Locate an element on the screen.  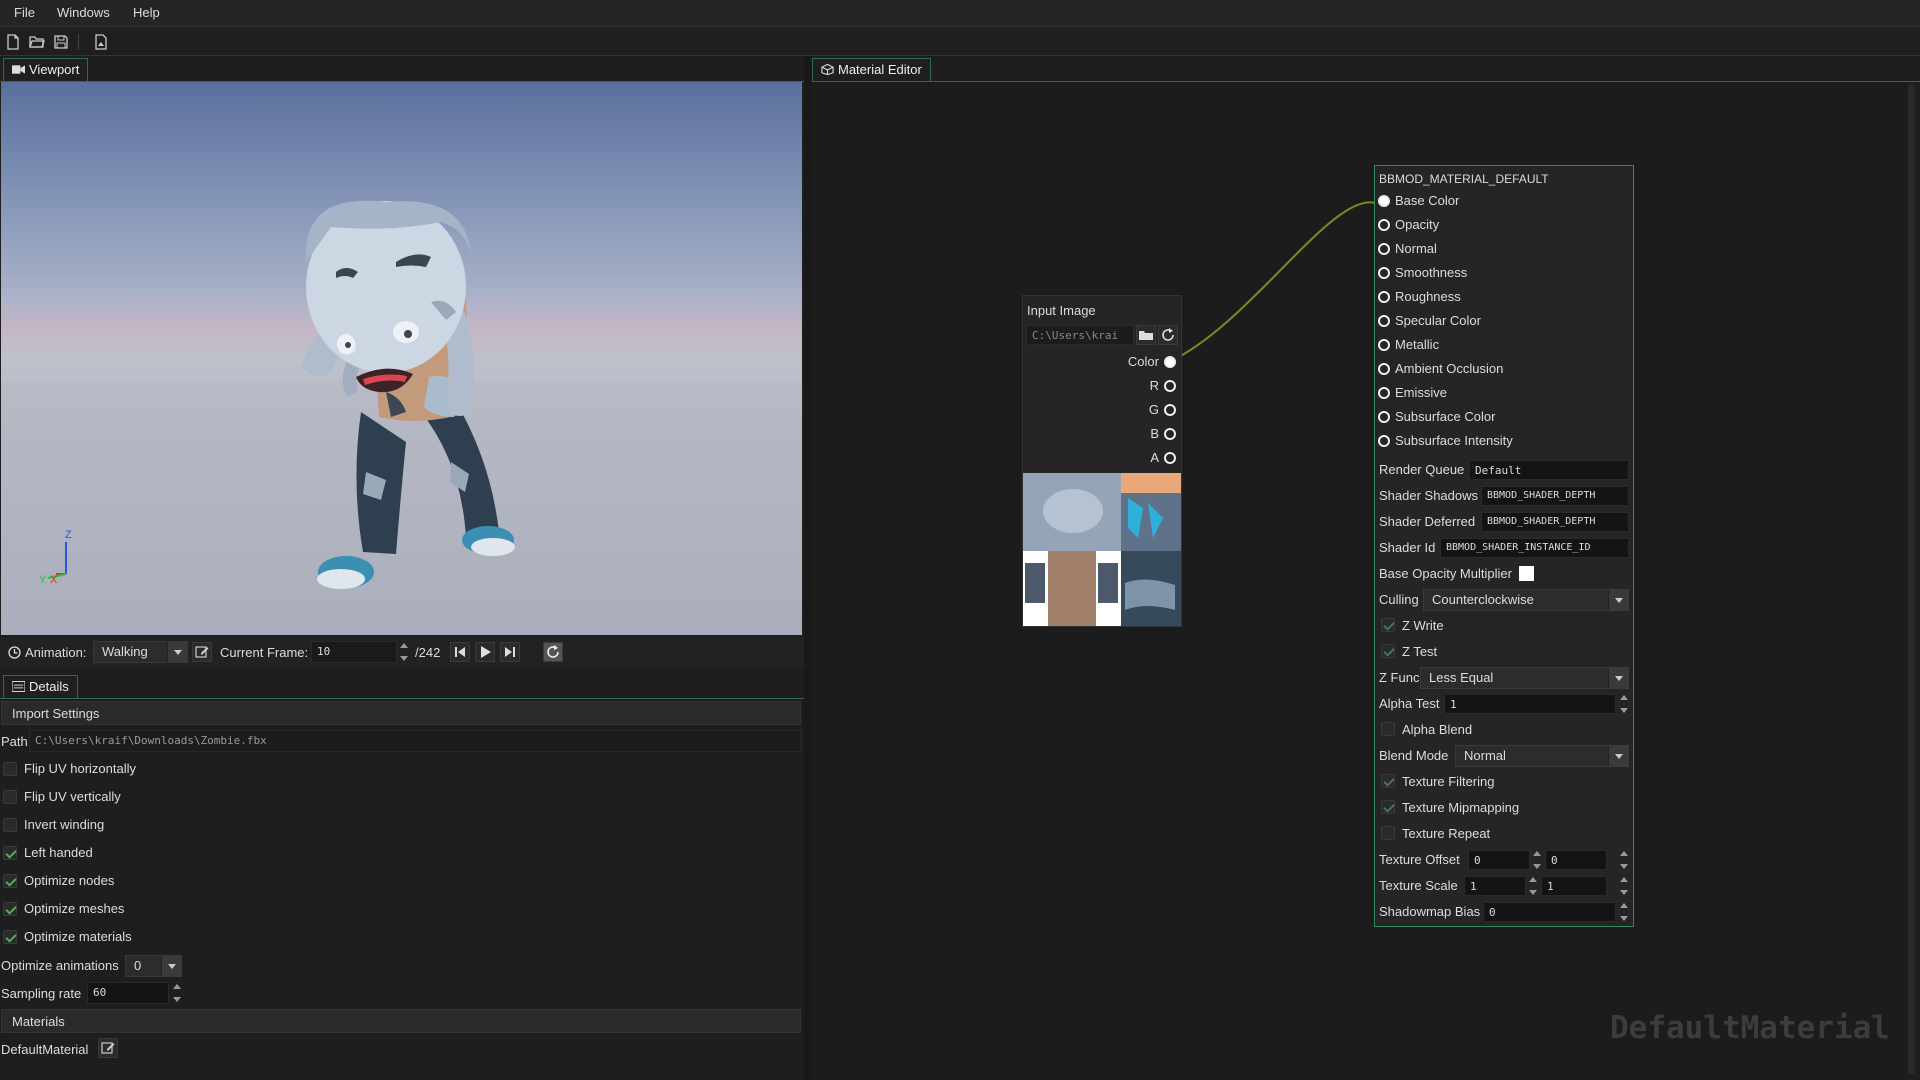
tab-details: Details is located at coordinates (40, 686).